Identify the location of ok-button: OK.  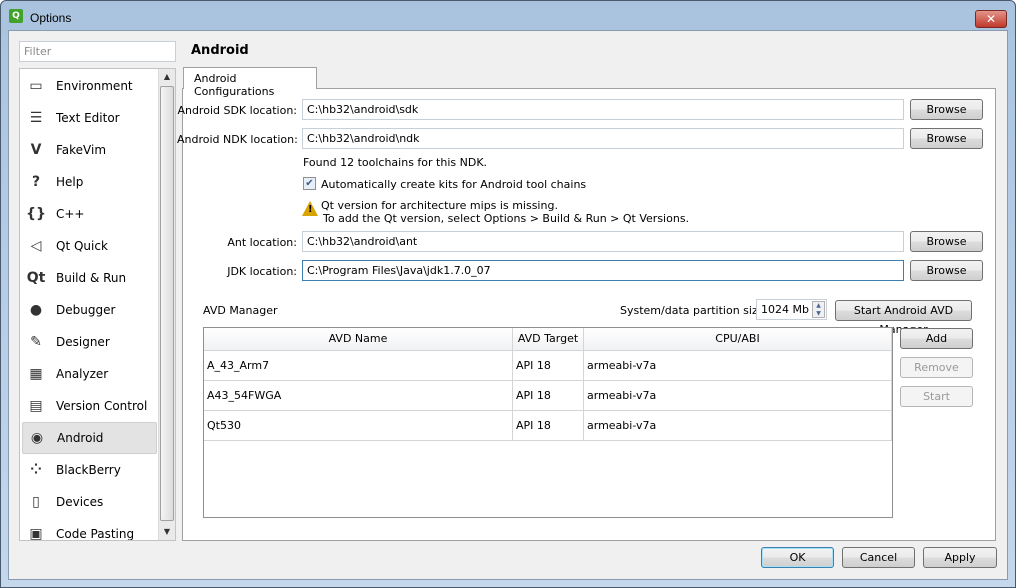
(797, 557).